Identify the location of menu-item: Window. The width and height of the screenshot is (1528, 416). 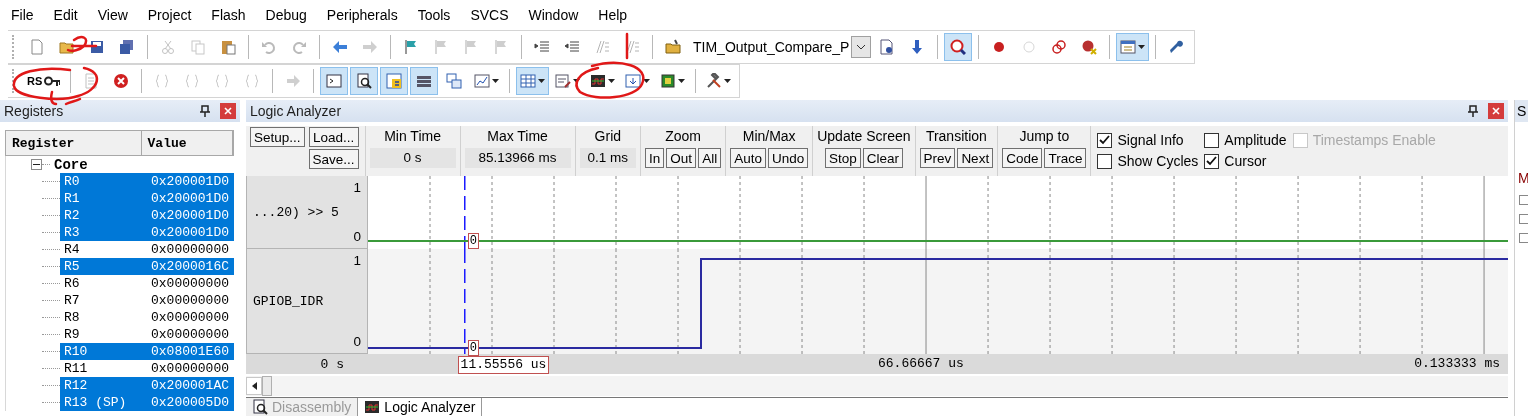
(553, 15).